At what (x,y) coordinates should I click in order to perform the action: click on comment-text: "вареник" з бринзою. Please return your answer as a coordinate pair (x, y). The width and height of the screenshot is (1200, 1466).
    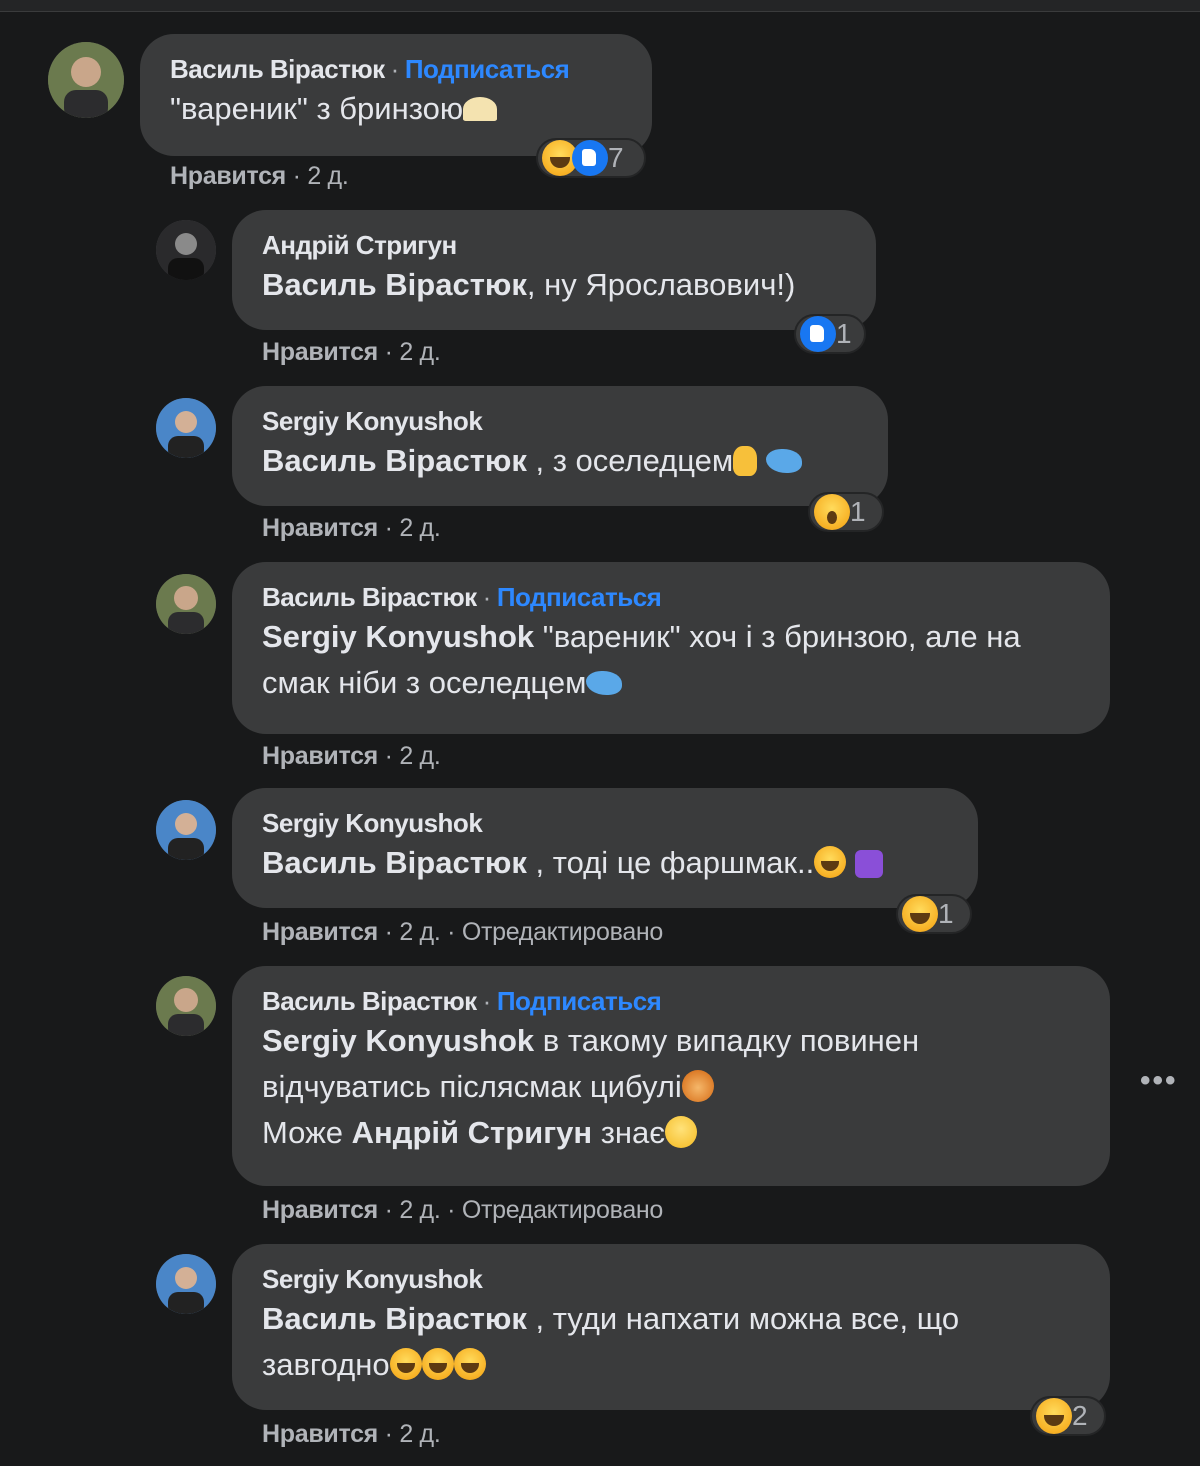
    Looking at the image, I should click on (317, 108).